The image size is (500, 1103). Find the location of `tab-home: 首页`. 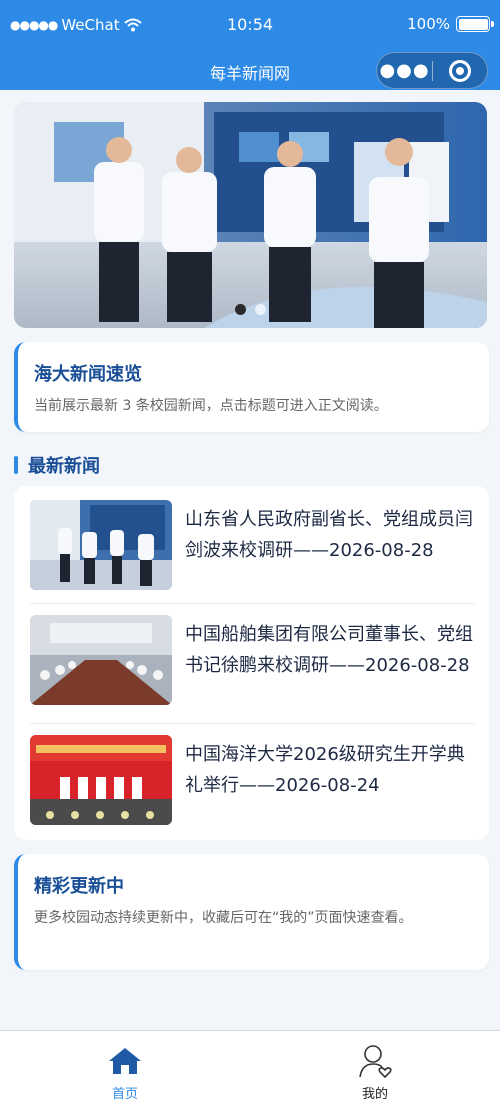

tab-home: 首页 is located at coordinates (125, 1067).